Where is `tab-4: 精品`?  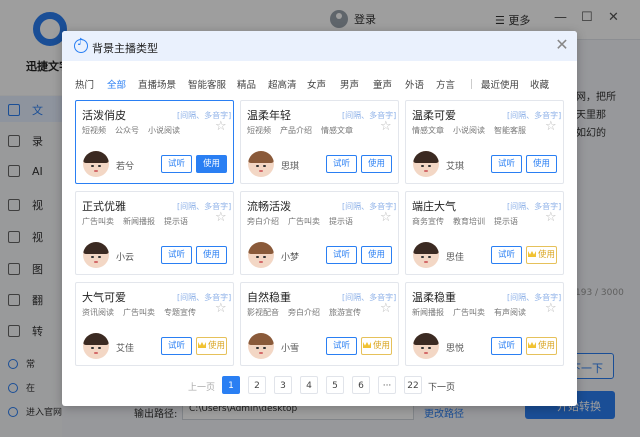
tab-4: 精品 is located at coordinates (246, 84).